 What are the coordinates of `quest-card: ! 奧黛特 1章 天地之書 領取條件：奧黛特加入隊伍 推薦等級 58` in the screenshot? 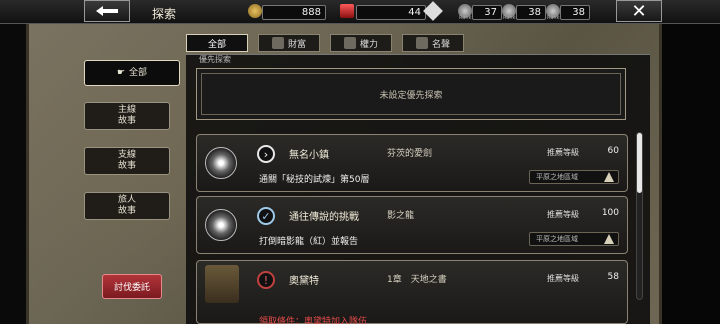 It's located at (412, 292).